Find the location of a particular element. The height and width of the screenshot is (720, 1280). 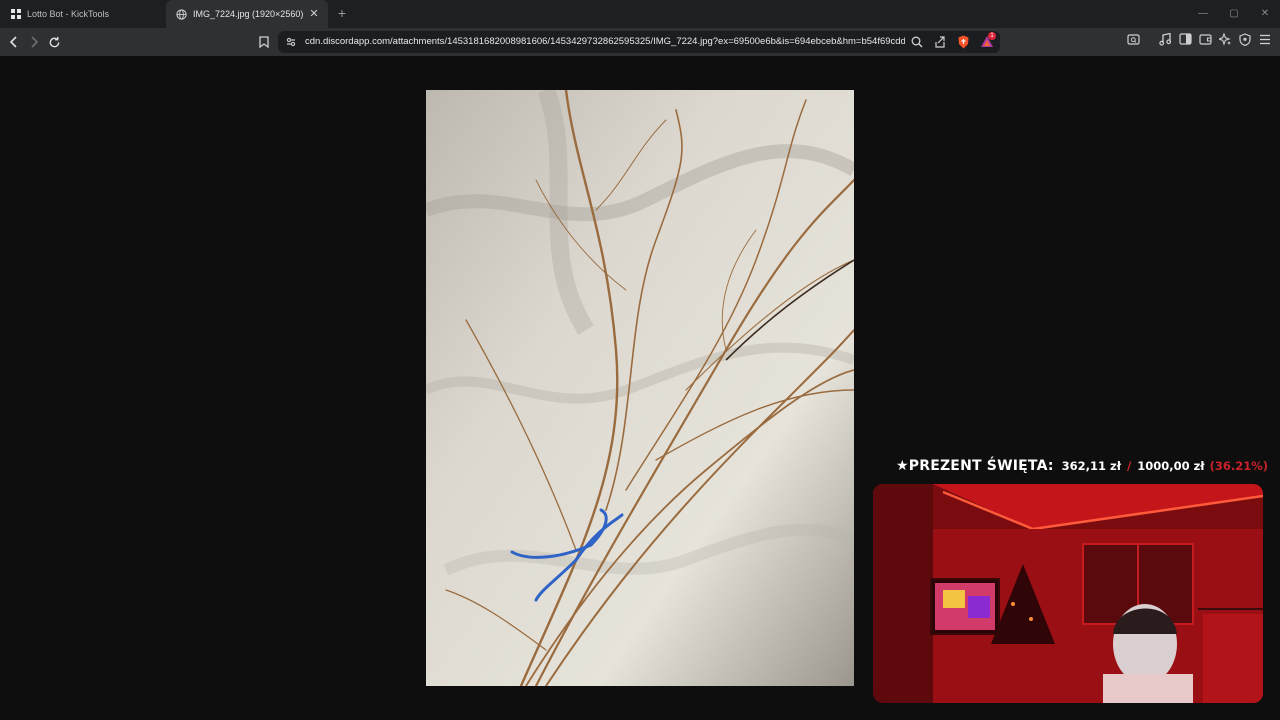

vpn-shield-icon is located at coordinates (1245, 39).